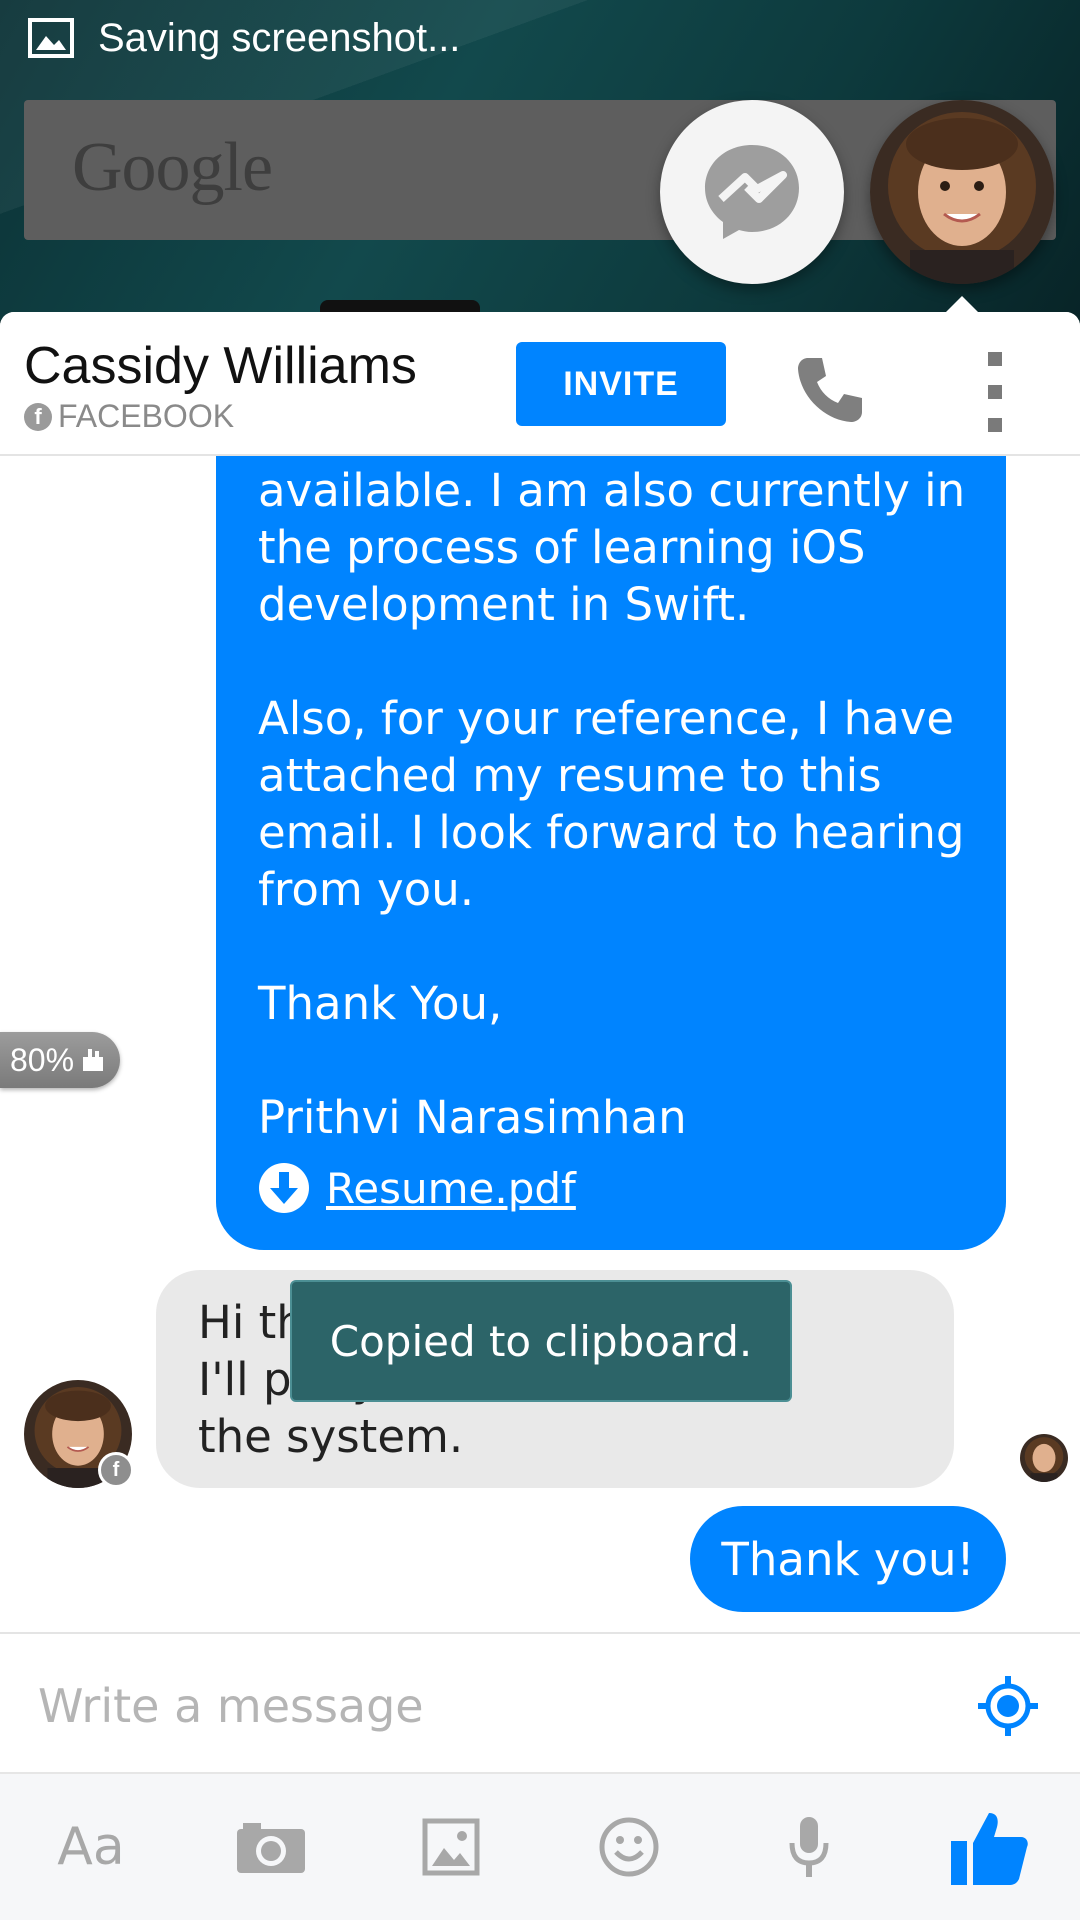  I want to click on gallery-glyph, so click(451, 1847).